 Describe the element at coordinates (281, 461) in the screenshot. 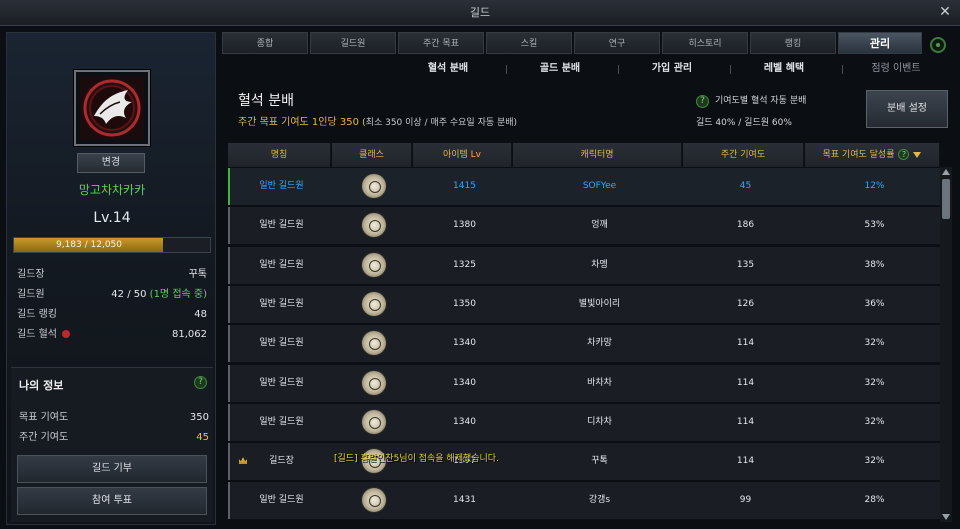

I see `rank-cell: 길드장` at that location.